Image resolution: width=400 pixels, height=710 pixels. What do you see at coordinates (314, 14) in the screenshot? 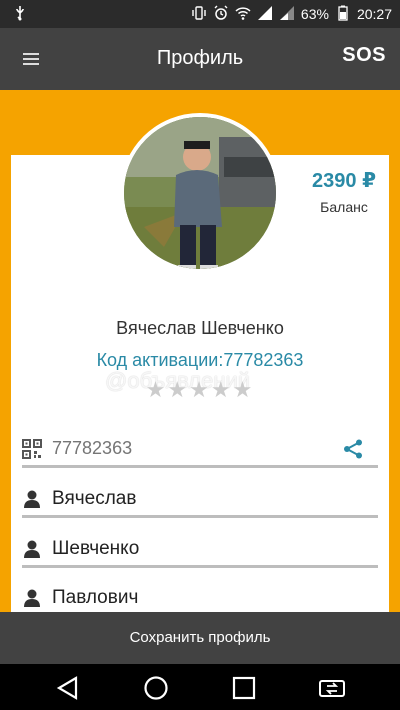
I see `battery-percent: 63%` at bounding box center [314, 14].